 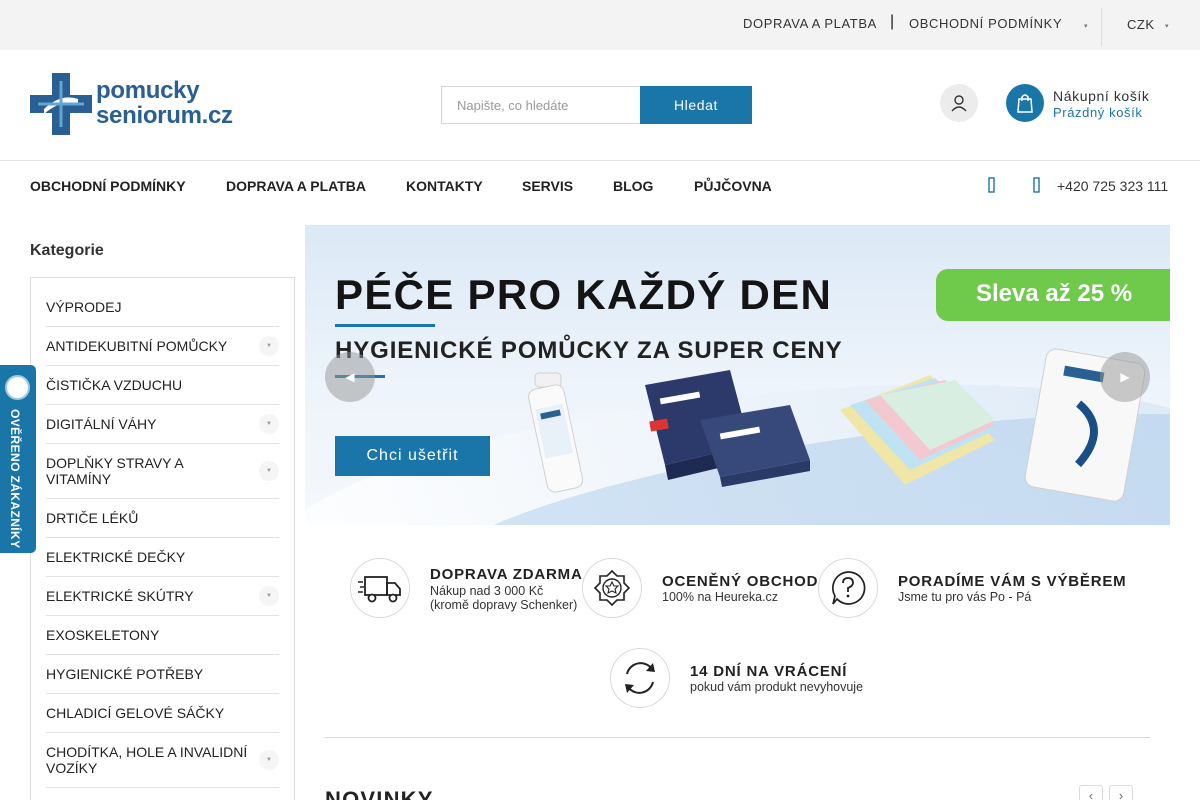 I want to click on topbar-link-terms: OBCHODNÍ PODMÍNKY, so click(x=985, y=23).